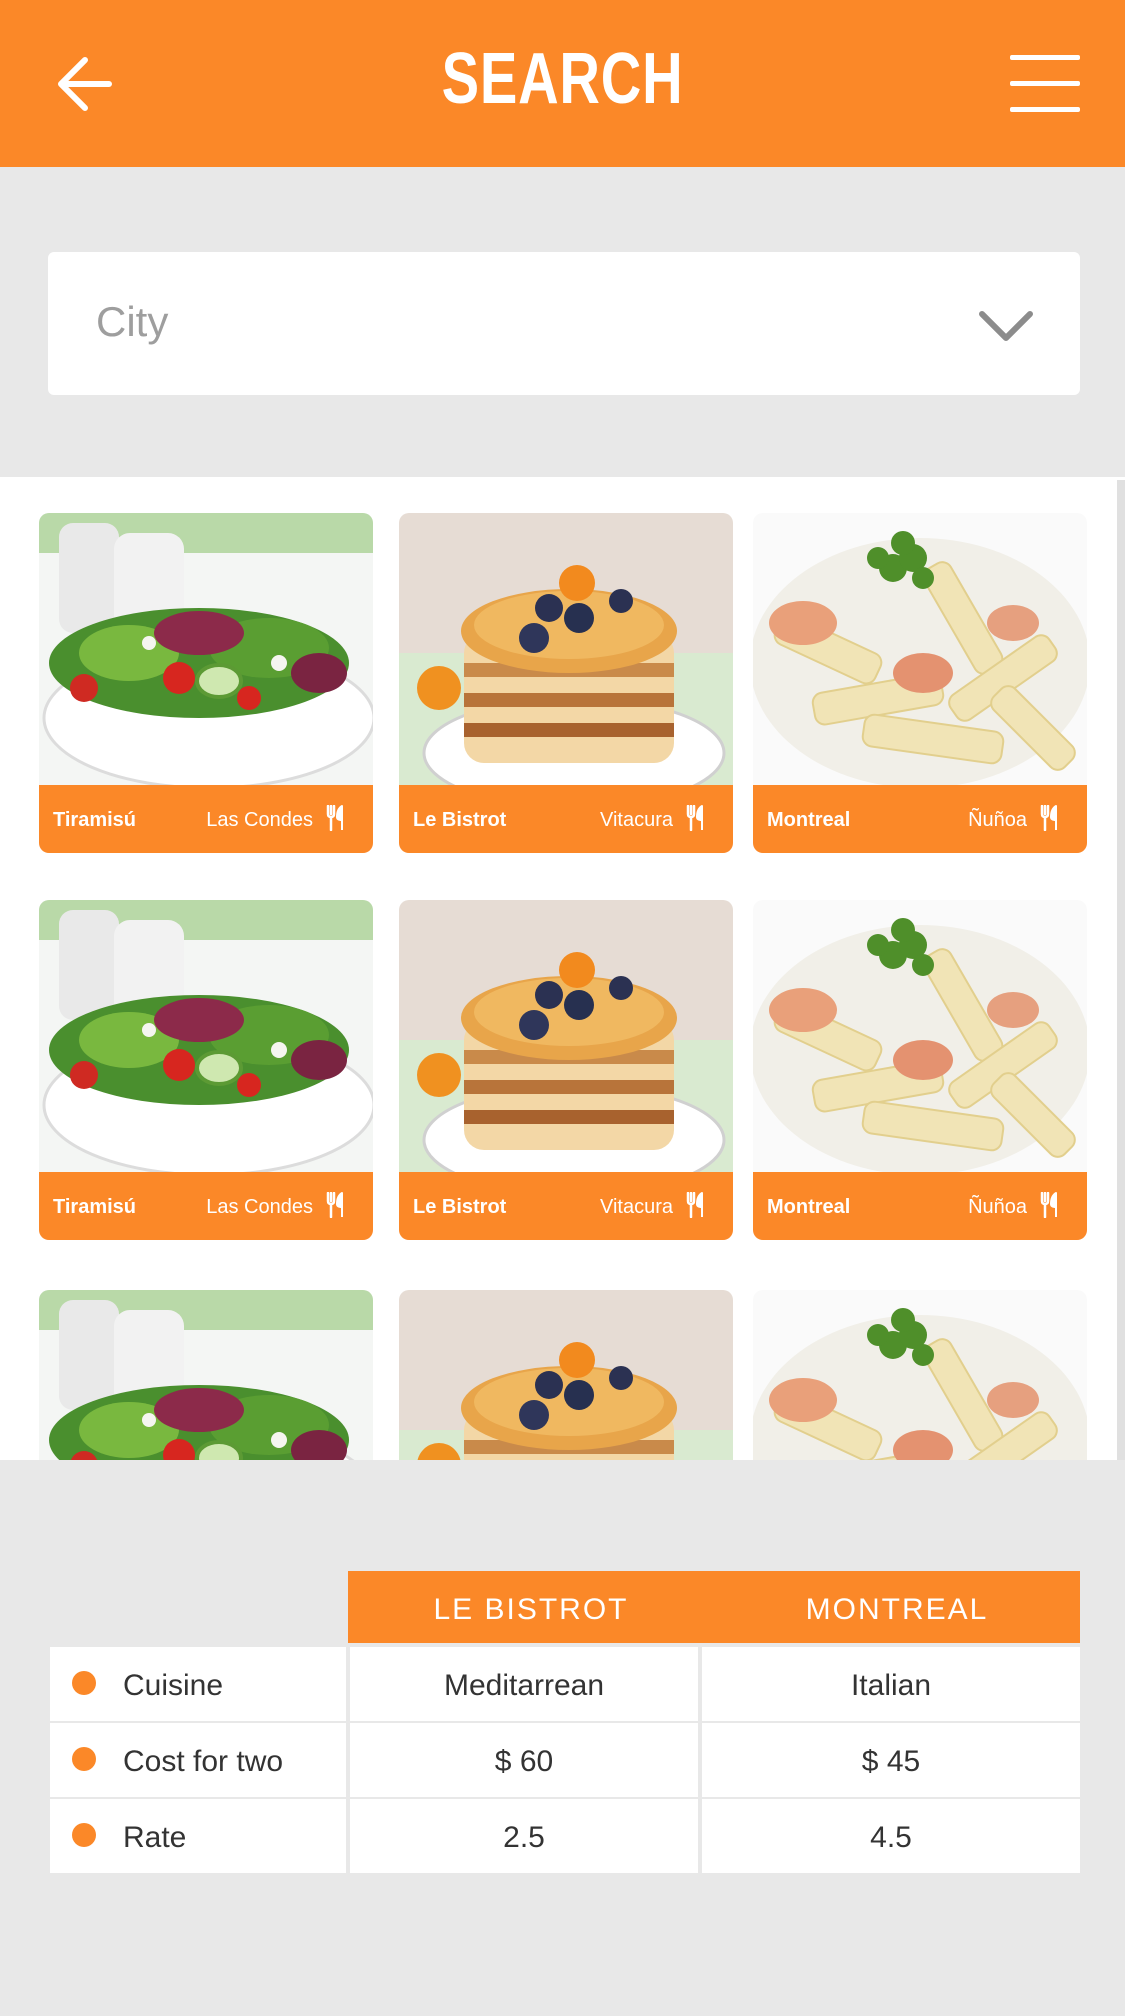 This screenshot has width=1125, height=2016. What do you see at coordinates (203, 1761) in the screenshot?
I see `row-label: Cost for two` at bounding box center [203, 1761].